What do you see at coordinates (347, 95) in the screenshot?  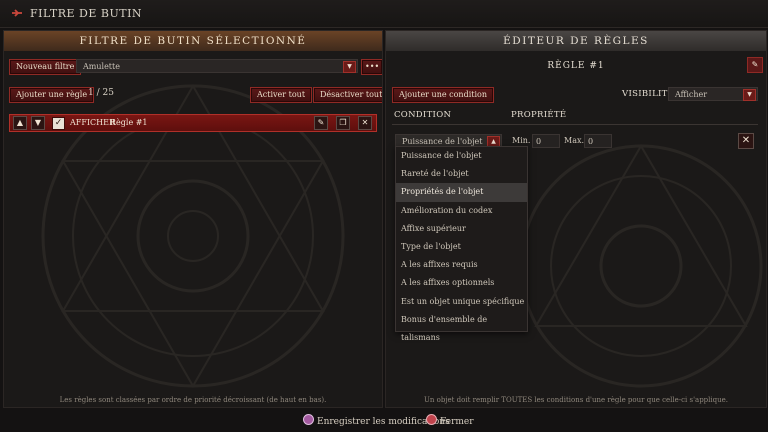 I see `disable-all-button: Désactiver tout` at bounding box center [347, 95].